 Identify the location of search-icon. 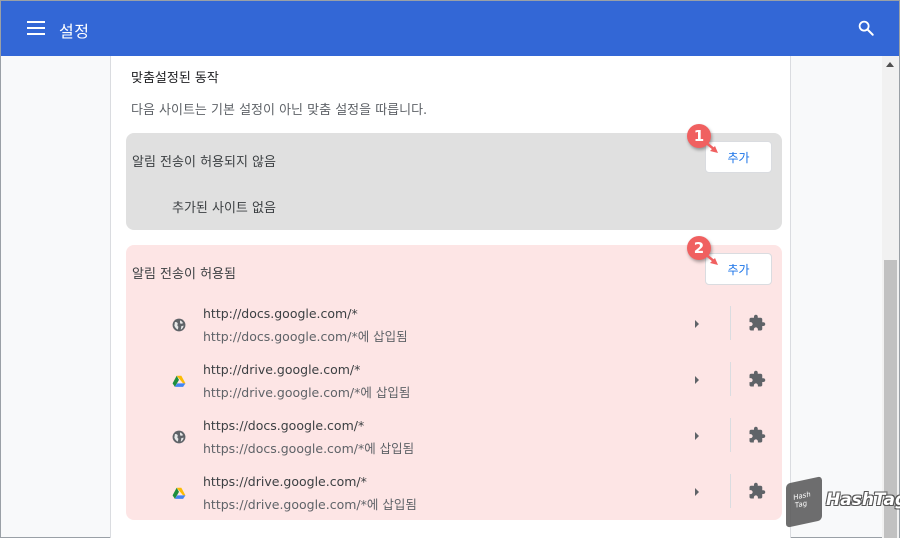
(866, 28).